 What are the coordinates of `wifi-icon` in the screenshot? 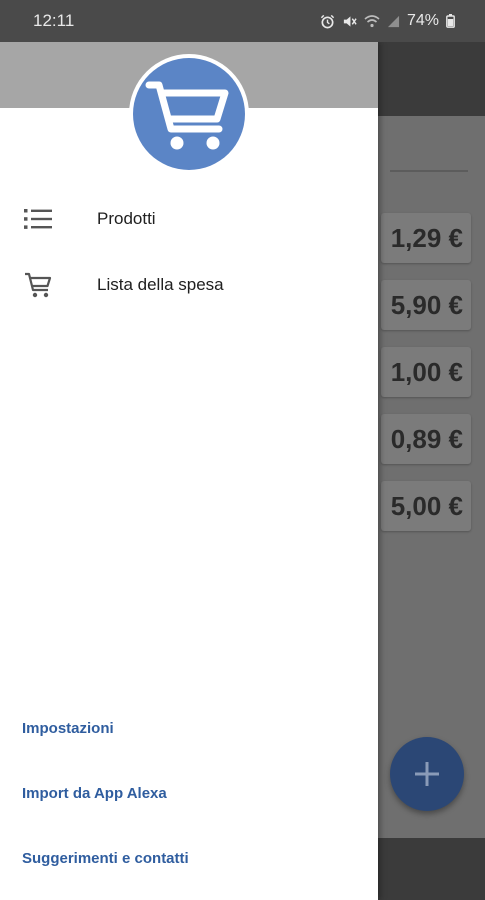 It's located at (372, 21).